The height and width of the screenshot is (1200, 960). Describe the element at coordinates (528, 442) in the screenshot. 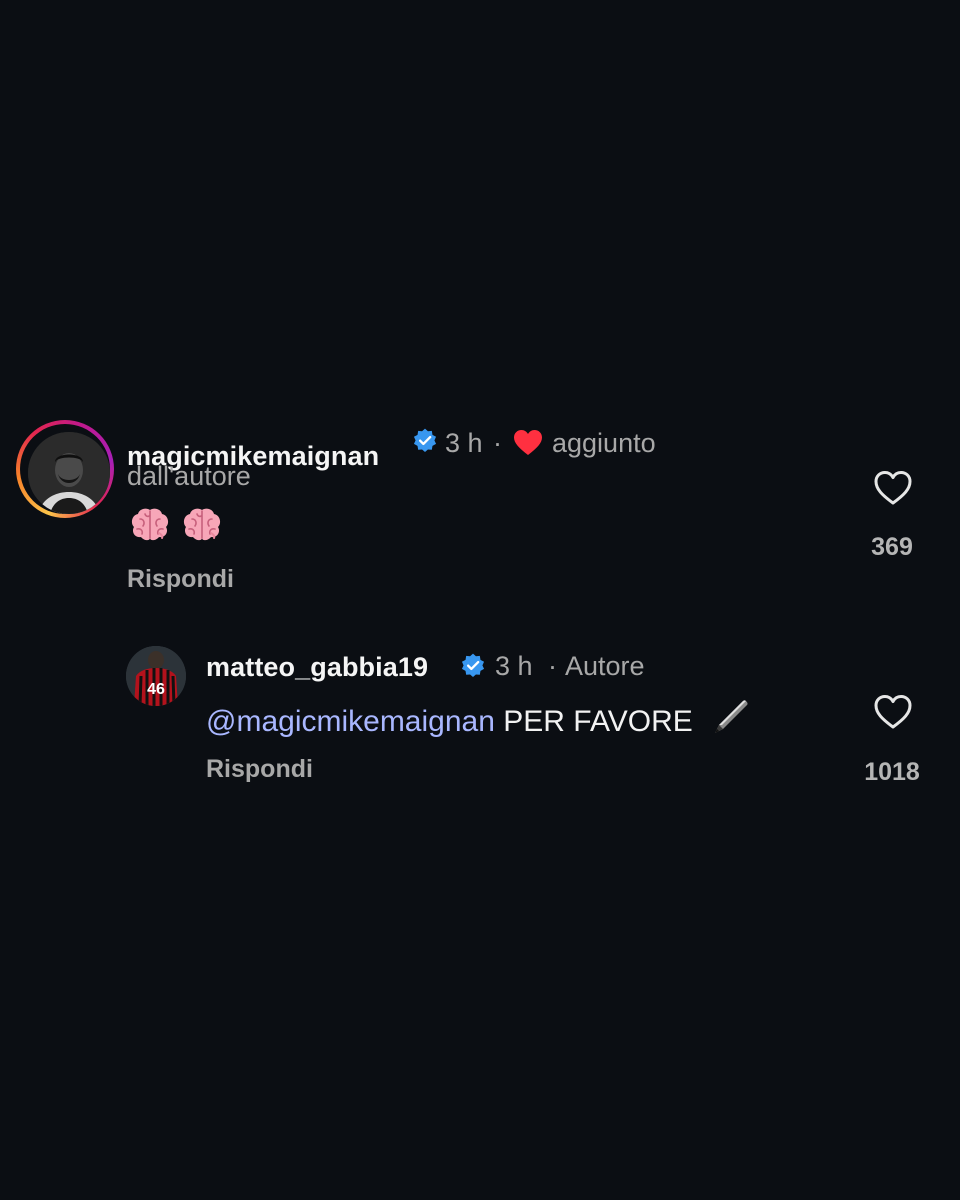

I see `liked-by-author-heart-icon` at that location.